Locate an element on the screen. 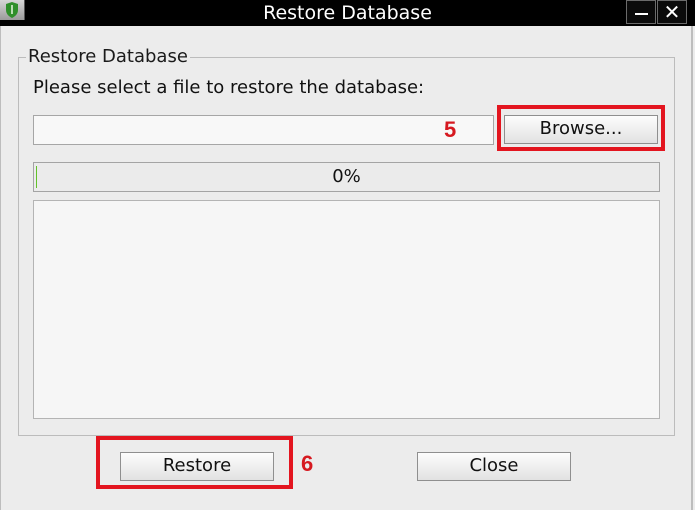  group-legend: Restore Database is located at coordinates (108, 57).